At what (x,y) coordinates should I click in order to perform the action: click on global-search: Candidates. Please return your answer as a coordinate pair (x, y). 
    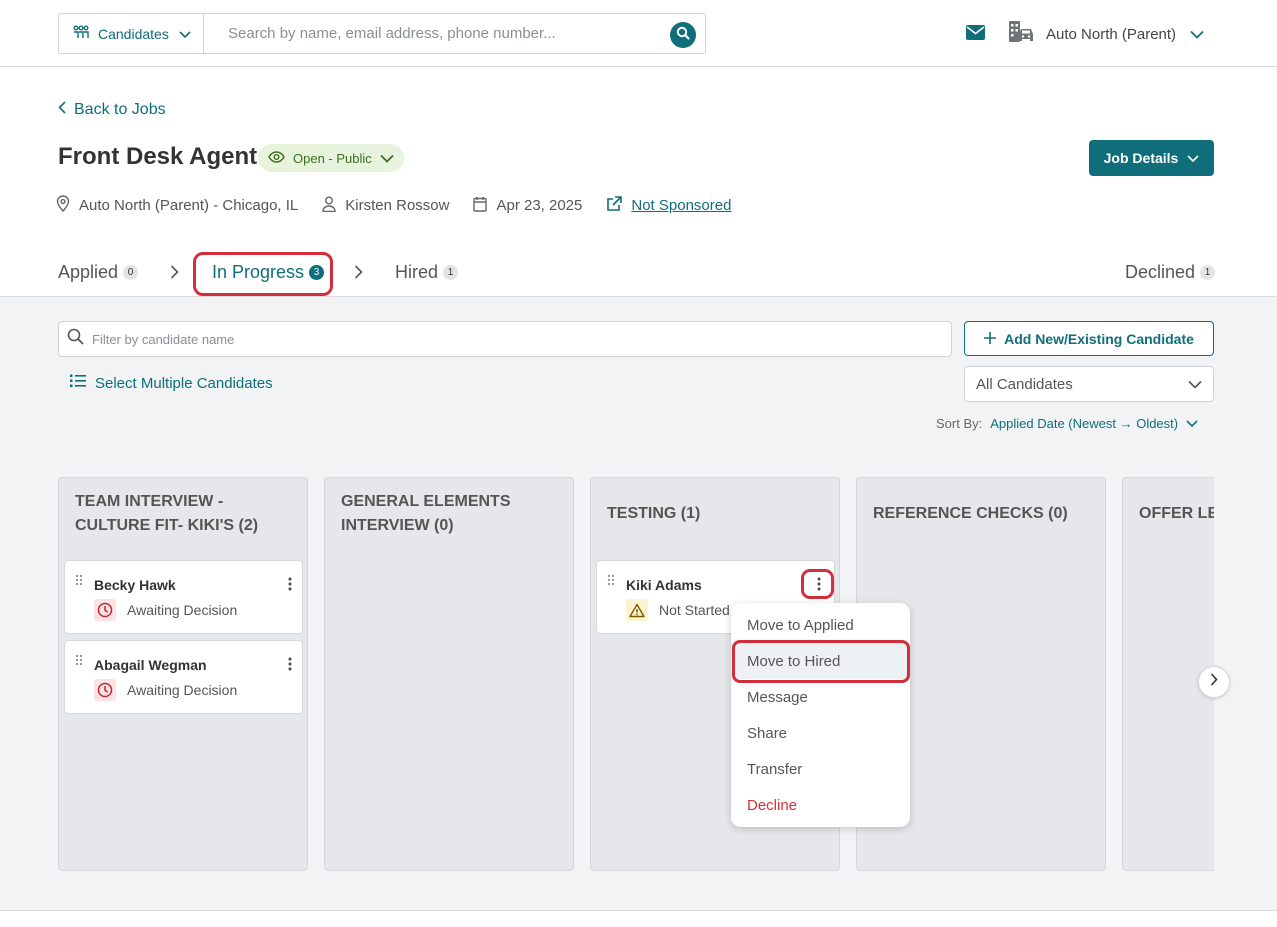
    Looking at the image, I should click on (382, 33).